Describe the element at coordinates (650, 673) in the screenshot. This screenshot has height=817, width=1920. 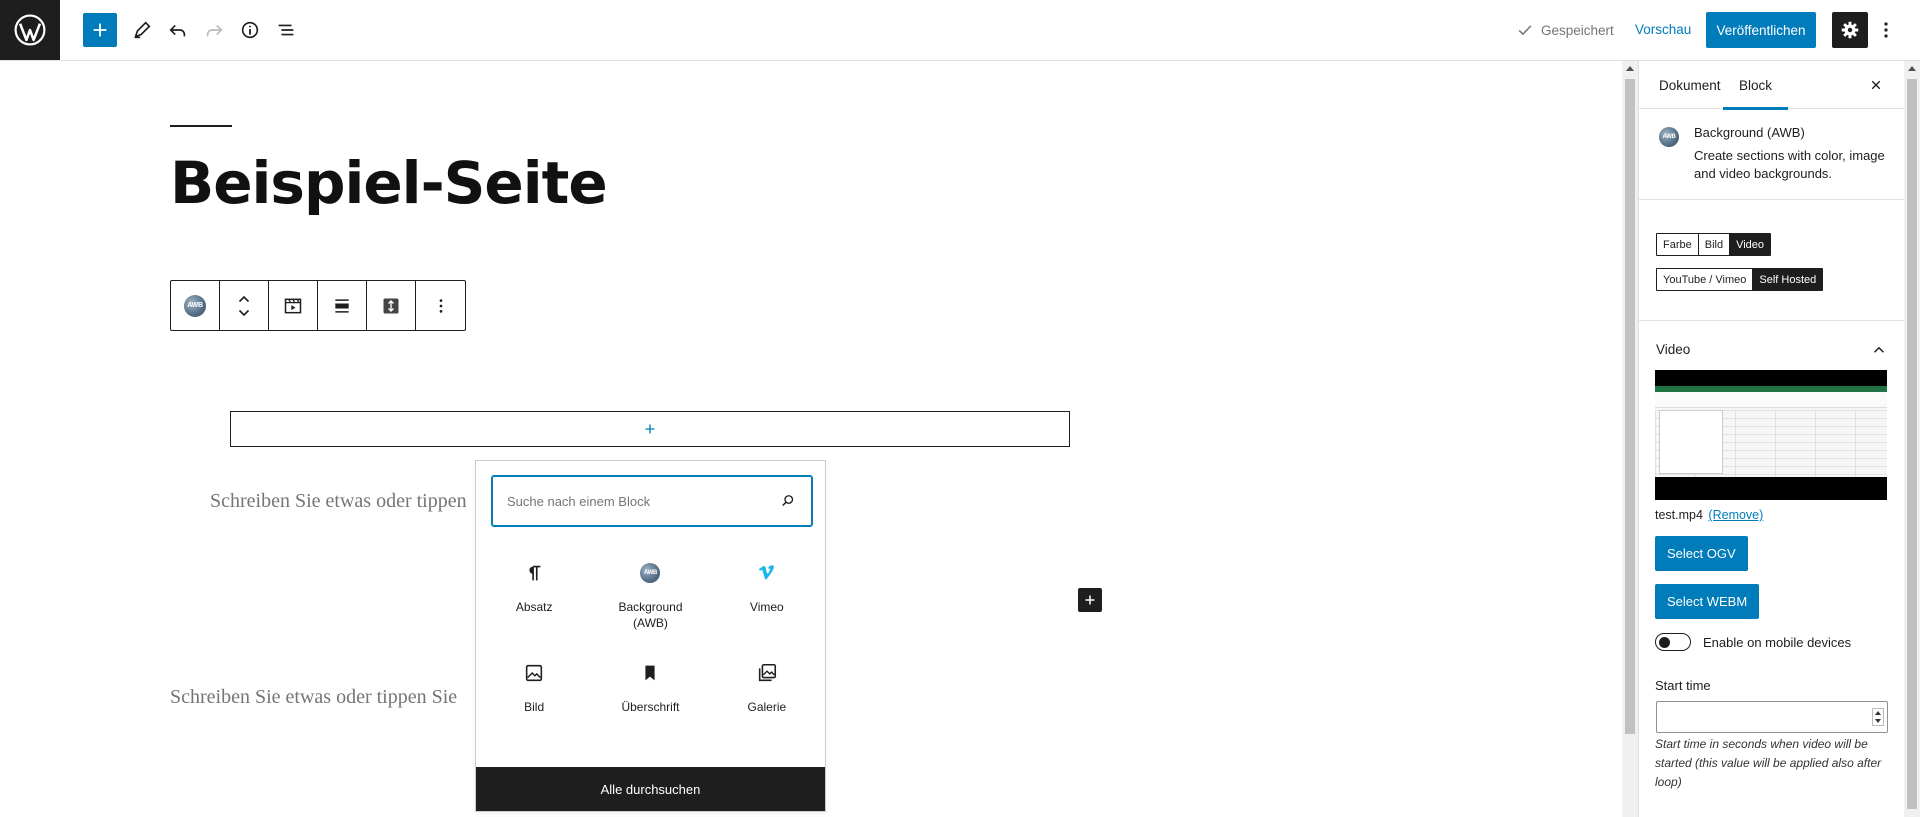
I see `heading-icon` at that location.